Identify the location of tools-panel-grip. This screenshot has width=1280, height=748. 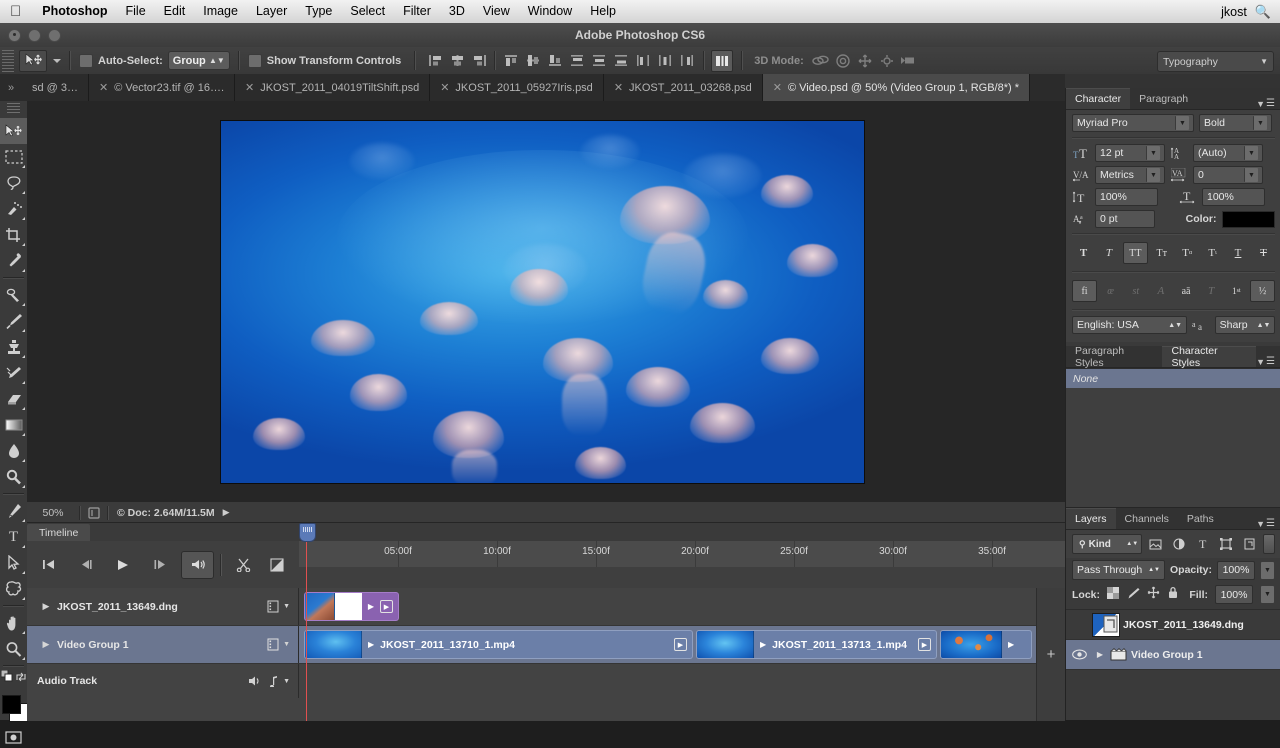
(13, 109).